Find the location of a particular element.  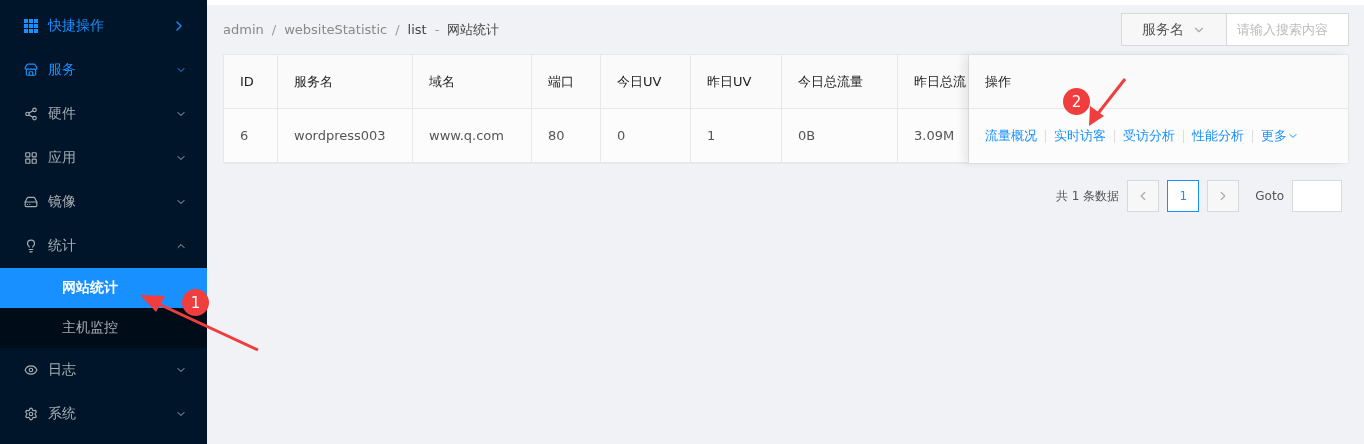

action-link: 性能分析 is located at coordinates (1218, 136).